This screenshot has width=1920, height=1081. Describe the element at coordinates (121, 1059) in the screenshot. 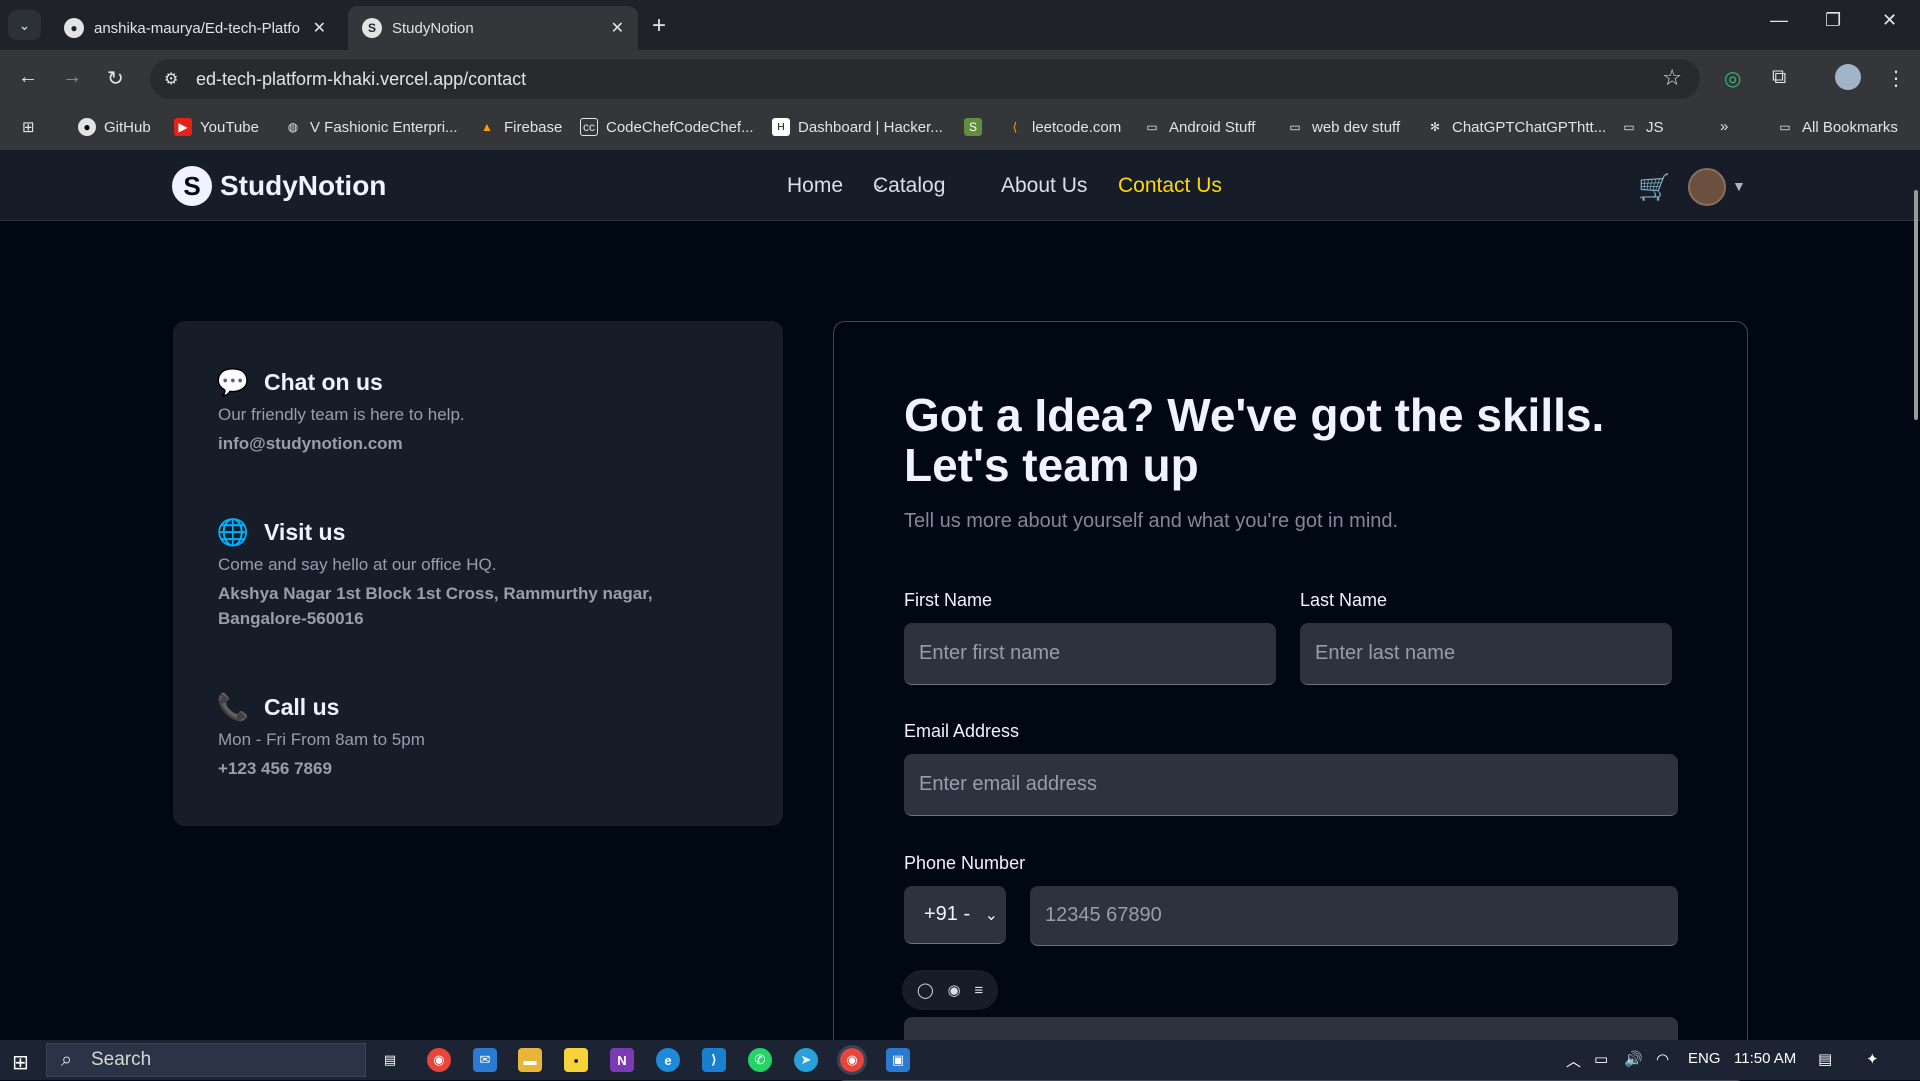

I see `taskbar-search-label: Search` at that location.